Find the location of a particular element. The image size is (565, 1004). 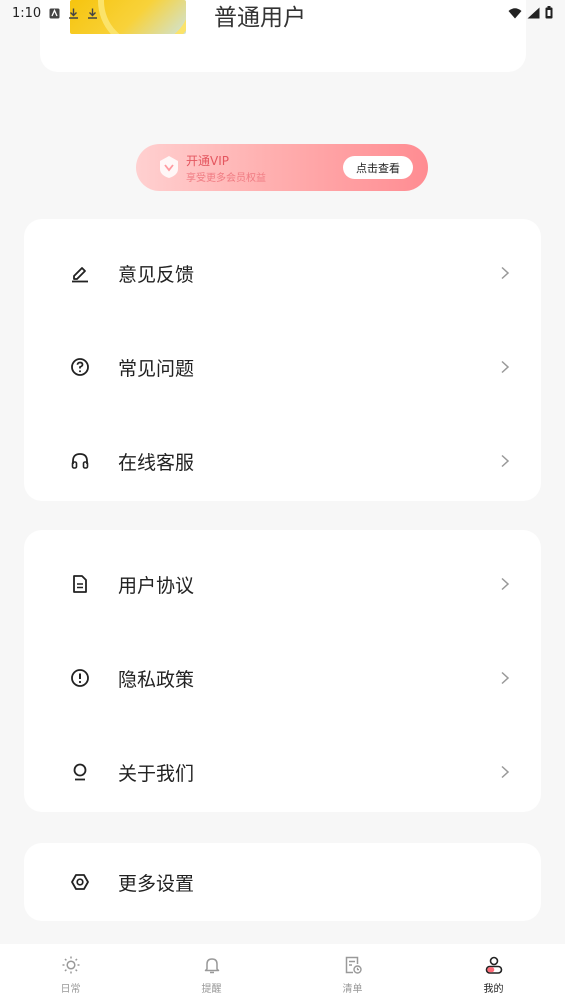

signal-icon is located at coordinates (533, 13).